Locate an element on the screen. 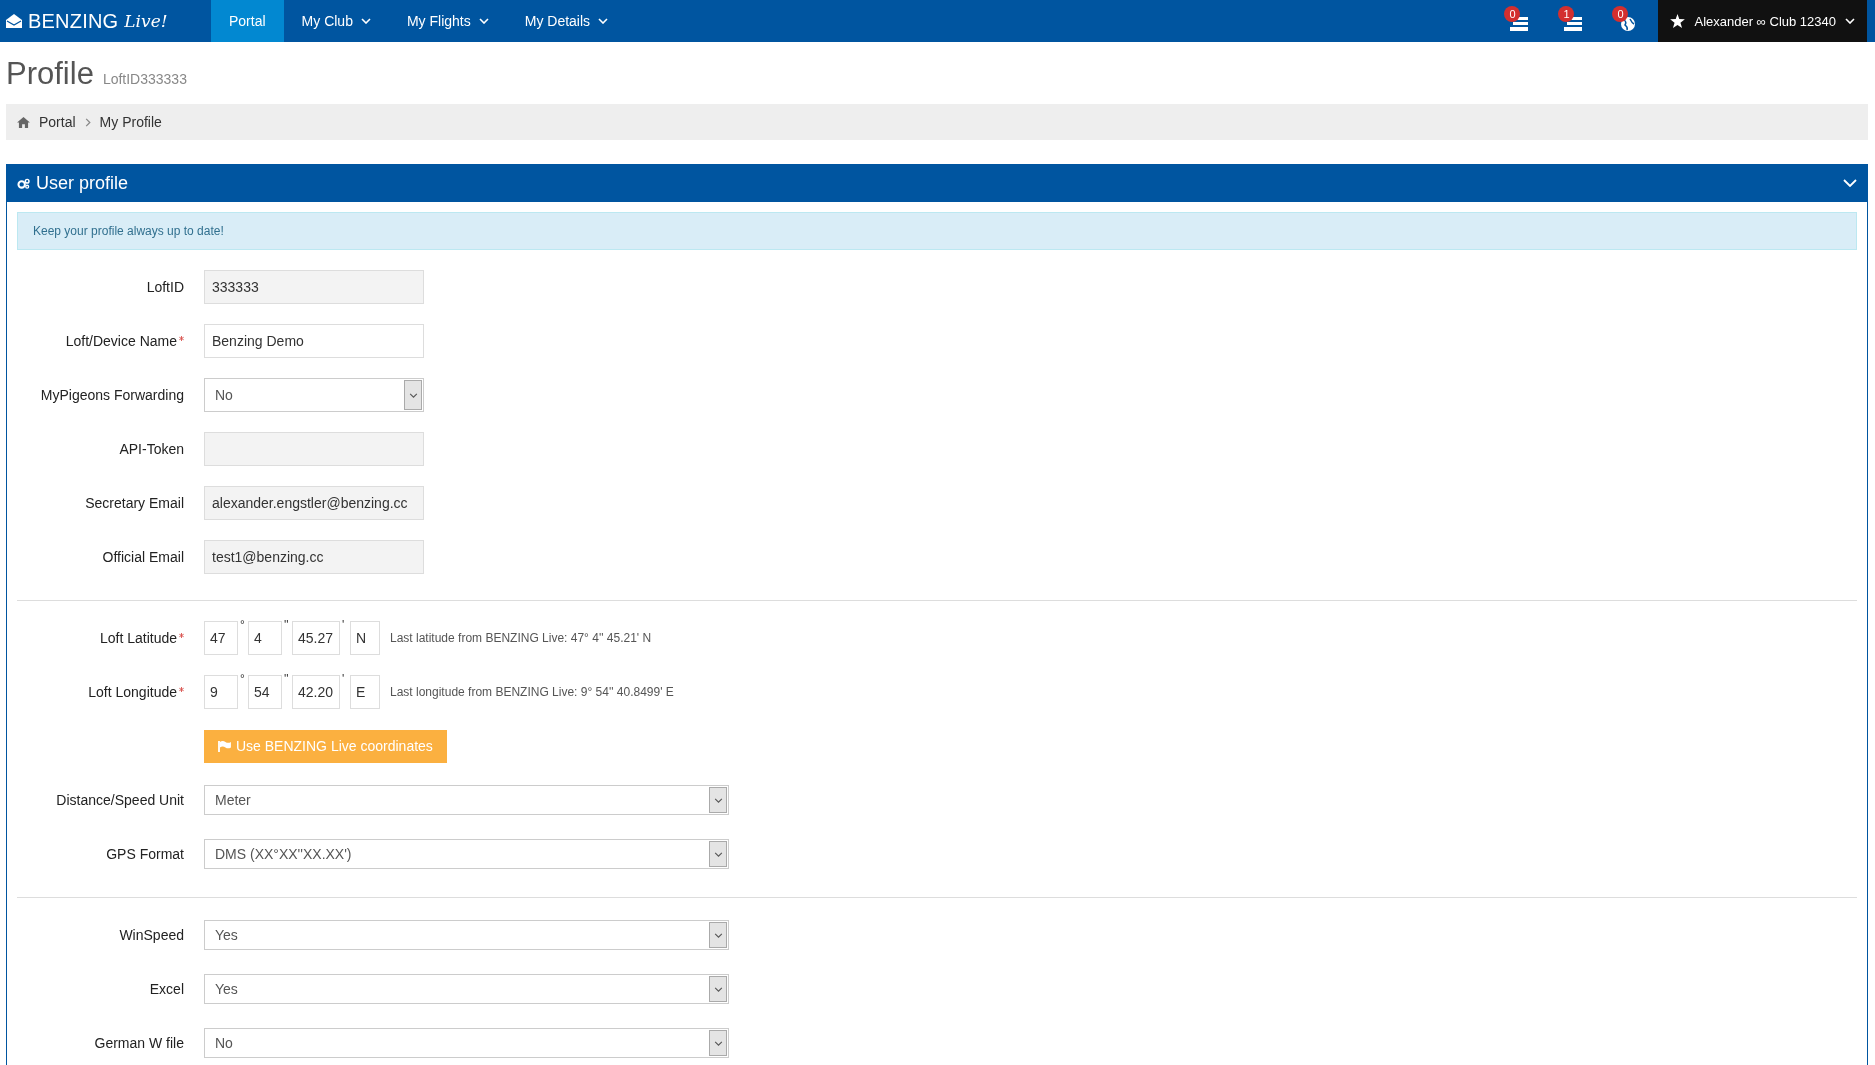 Image resolution: width=1875 pixels, height=1065 pixels. coordinate-hint: Last longitude from BENZING Live: 9° 54'' 40.8499' E is located at coordinates (532, 692).